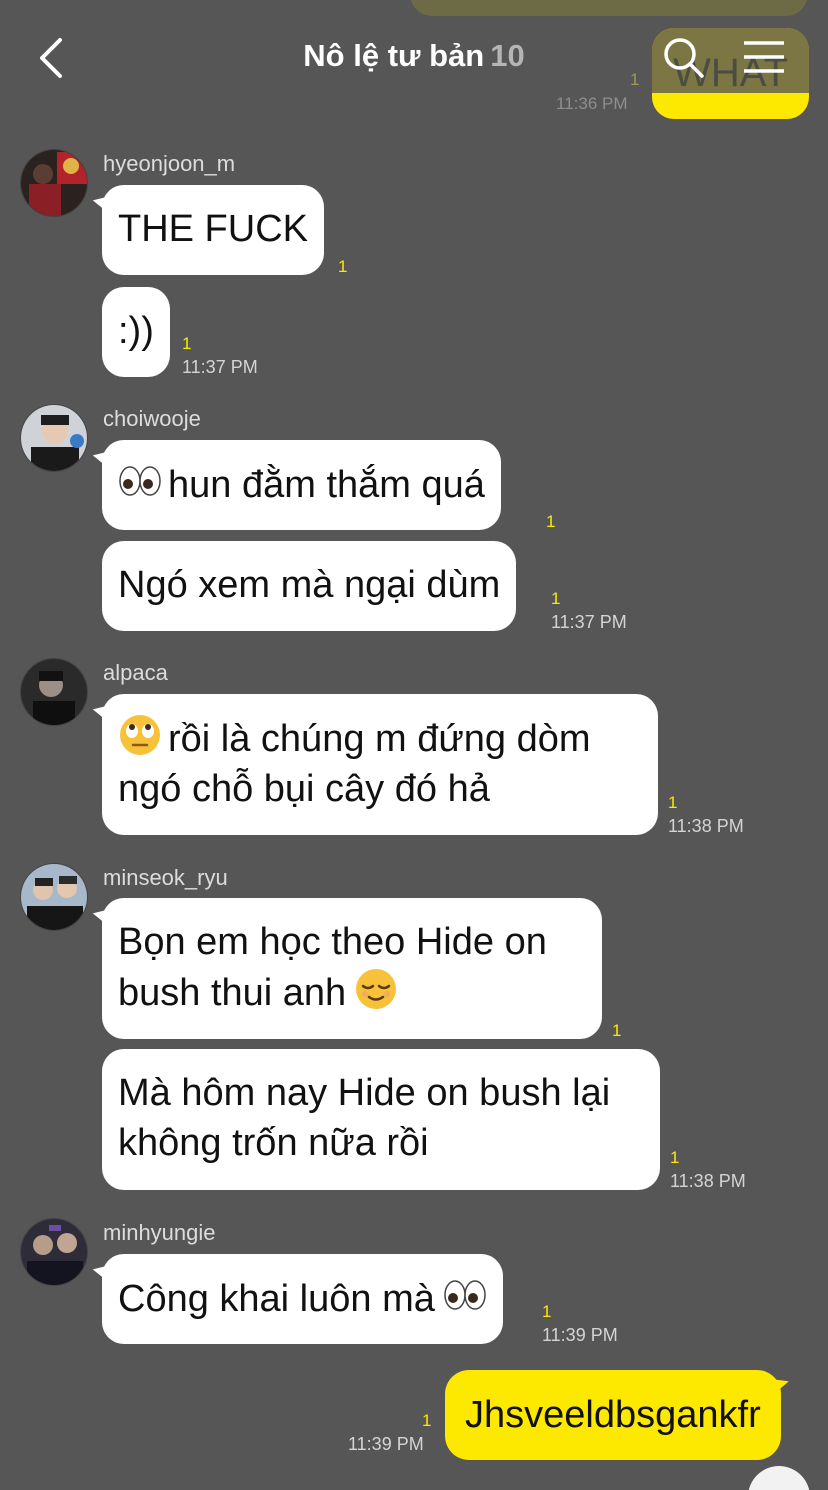 The image size is (828, 1490). What do you see at coordinates (169, 163) in the screenshot?
I see `sender-name: hyeonjoon_m` at bounding box center [169, 163].